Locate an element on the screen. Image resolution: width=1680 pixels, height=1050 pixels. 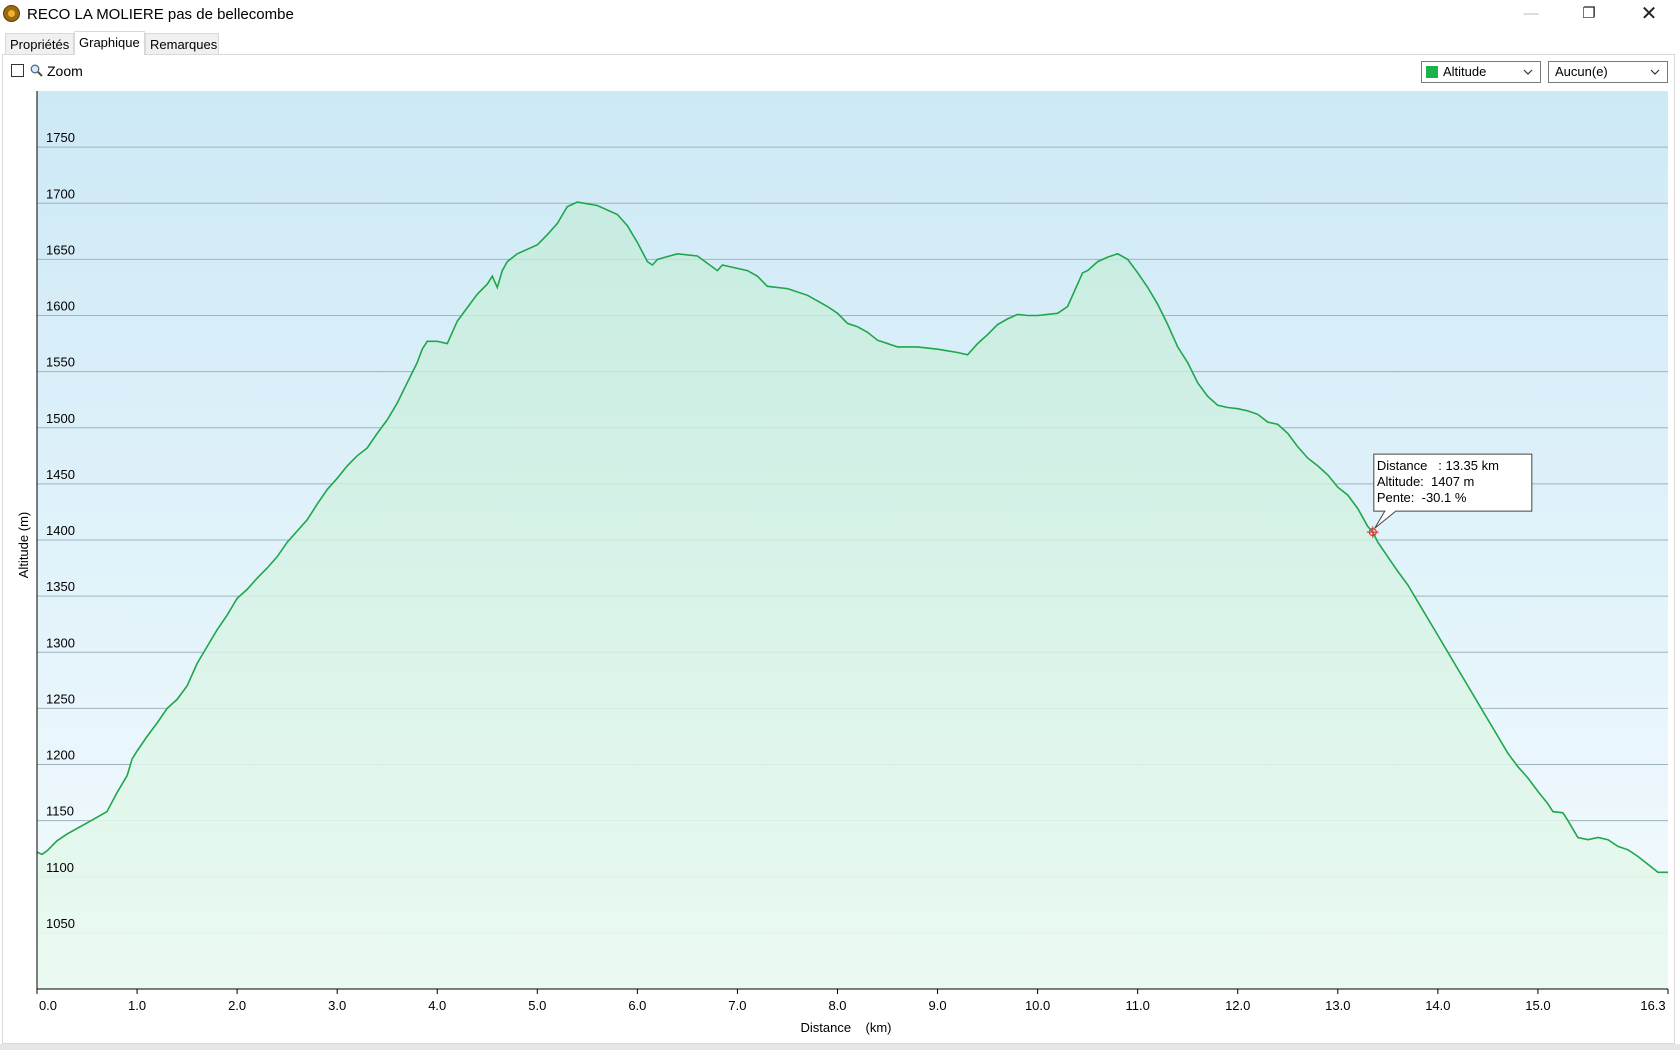
y-tick-label: 1100 is located at coordinates (60, 867).